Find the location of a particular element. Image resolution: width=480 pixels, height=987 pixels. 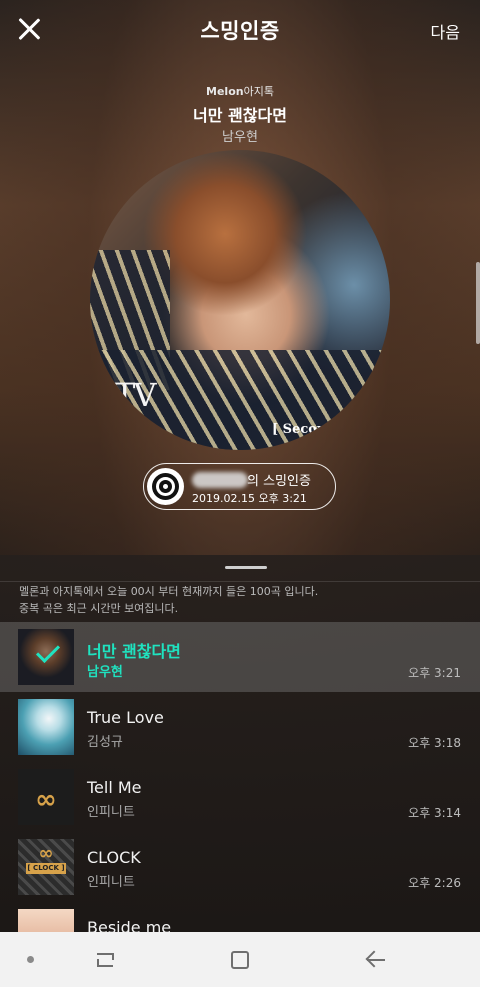

song-row-artist: 남우현 is located at coordinates (105, 672).